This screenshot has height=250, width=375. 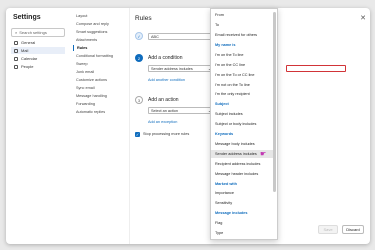 What do you see at coordinates (16, 32) in the screenshot?
I see `search-icon: ⌕` at bounding box center [16, 32].